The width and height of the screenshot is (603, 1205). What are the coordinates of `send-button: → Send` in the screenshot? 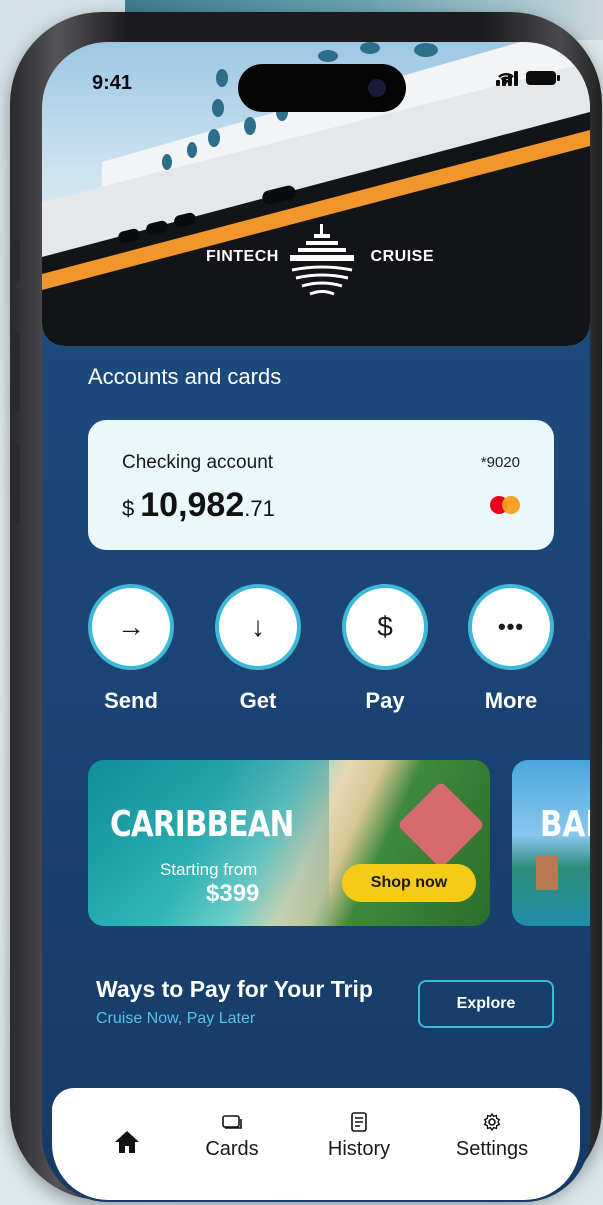 It's located at (131, 649).